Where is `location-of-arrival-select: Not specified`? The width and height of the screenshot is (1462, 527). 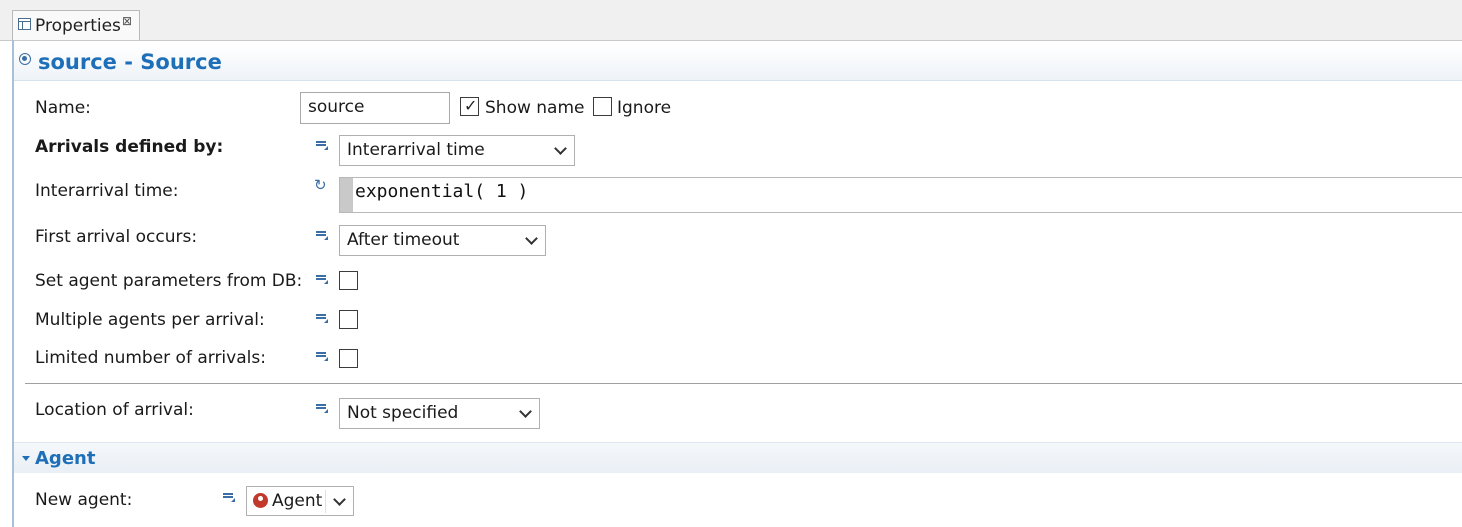
location-of-arrival-select: Not specified is located at coordinates (439, 413).